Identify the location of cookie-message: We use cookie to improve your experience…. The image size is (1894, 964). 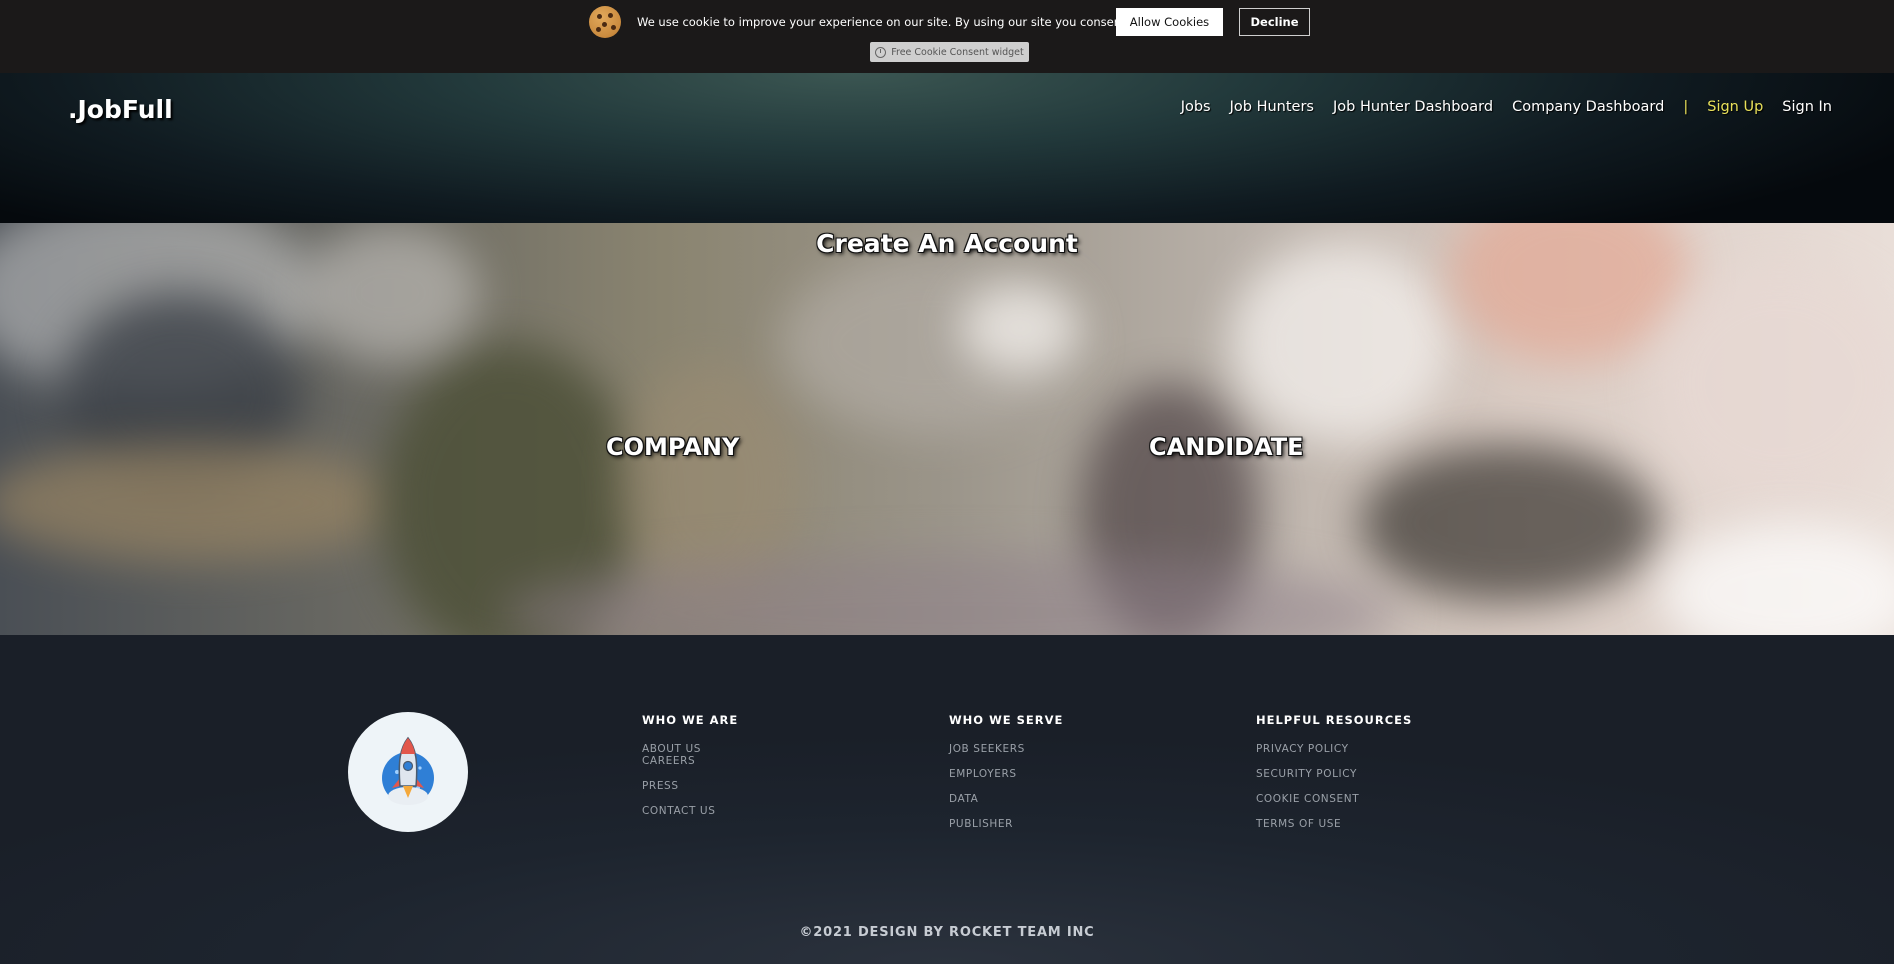
(907, 22).